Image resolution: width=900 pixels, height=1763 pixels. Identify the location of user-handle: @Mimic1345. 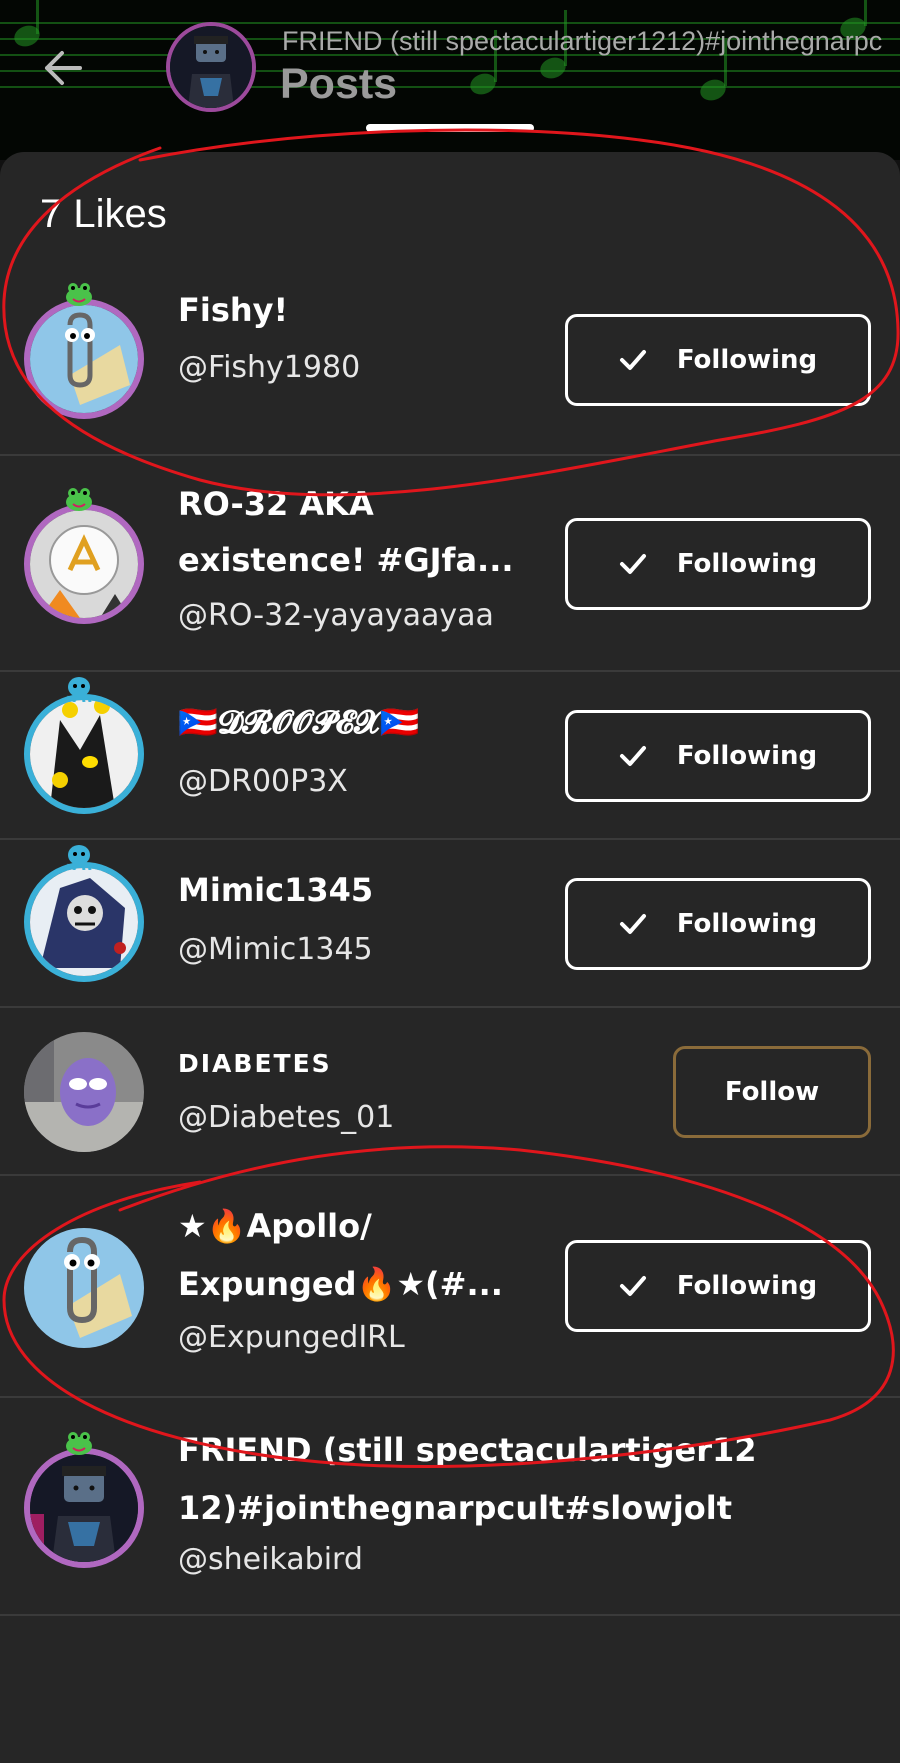
(275, 949).